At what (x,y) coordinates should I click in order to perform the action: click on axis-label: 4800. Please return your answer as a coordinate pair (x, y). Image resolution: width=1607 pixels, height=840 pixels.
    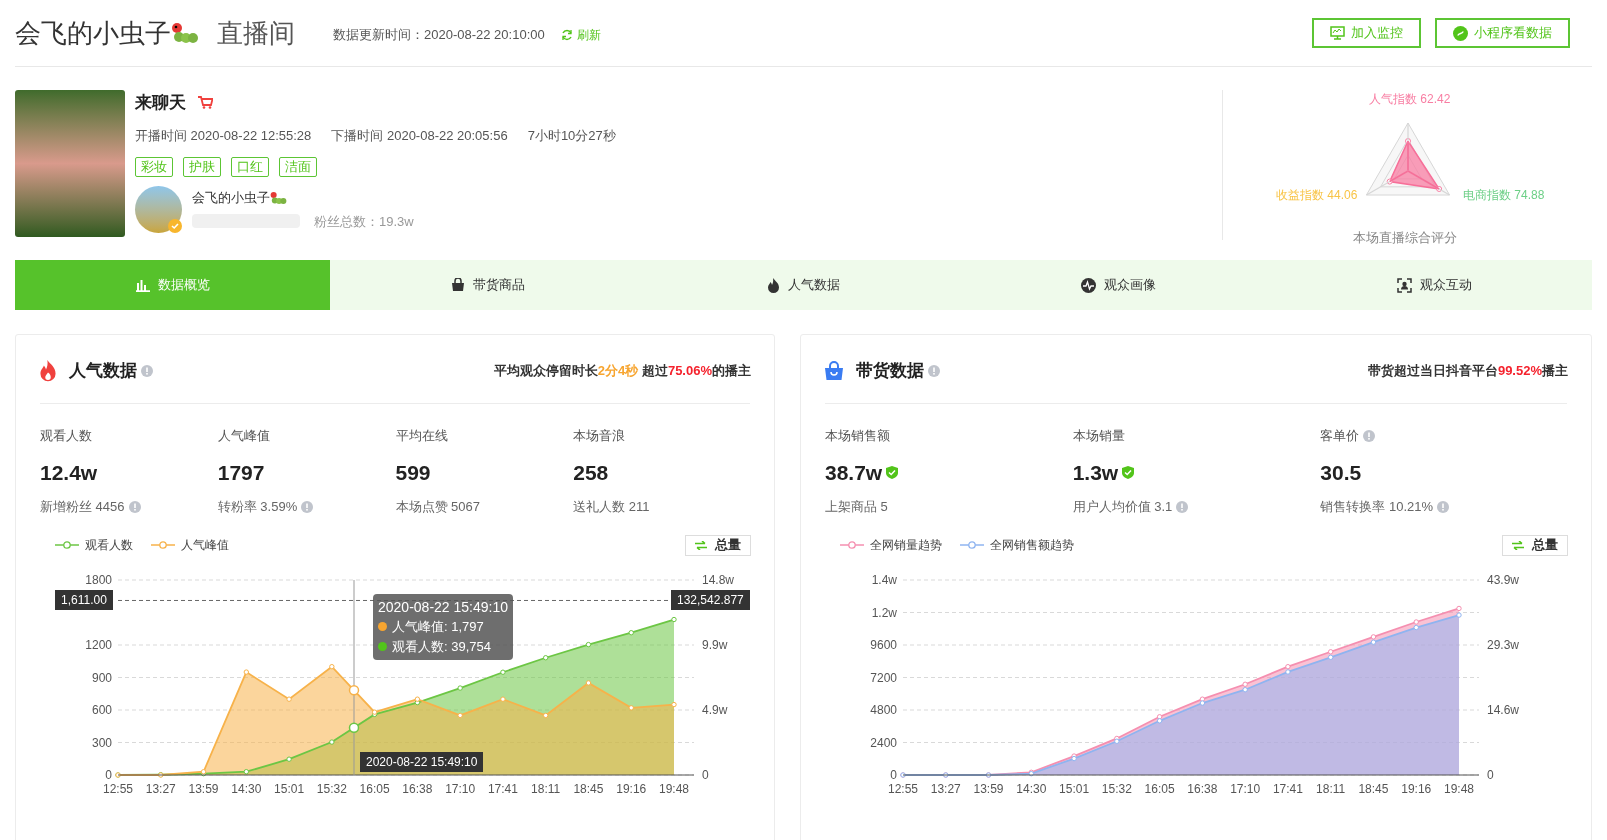
    Looking at the image, I should click on (883, 709).